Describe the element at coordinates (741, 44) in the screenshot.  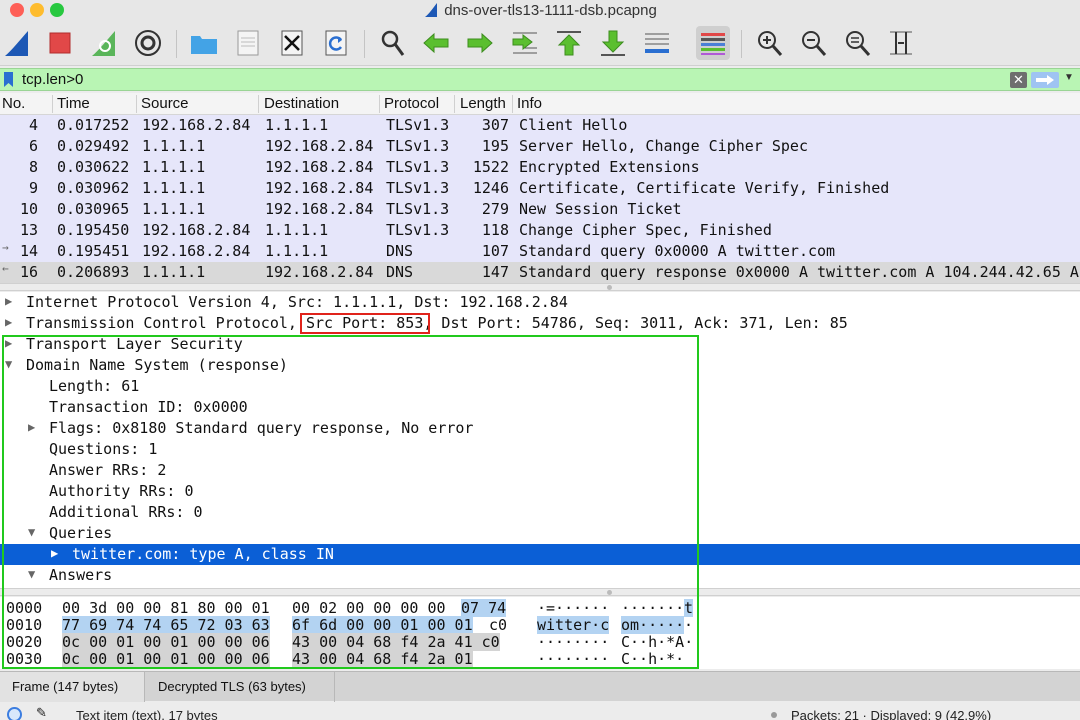
I see `toolbar-separator` at that location.